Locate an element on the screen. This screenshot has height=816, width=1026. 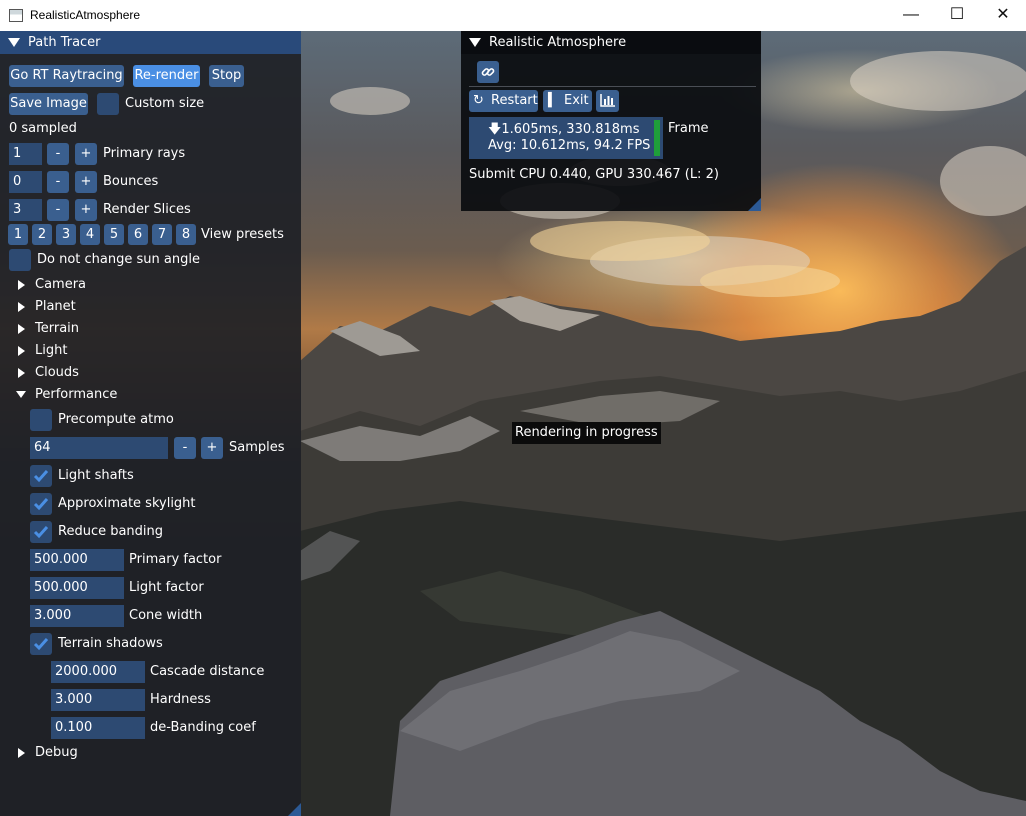
link-button is located at coordinates (488, 72).